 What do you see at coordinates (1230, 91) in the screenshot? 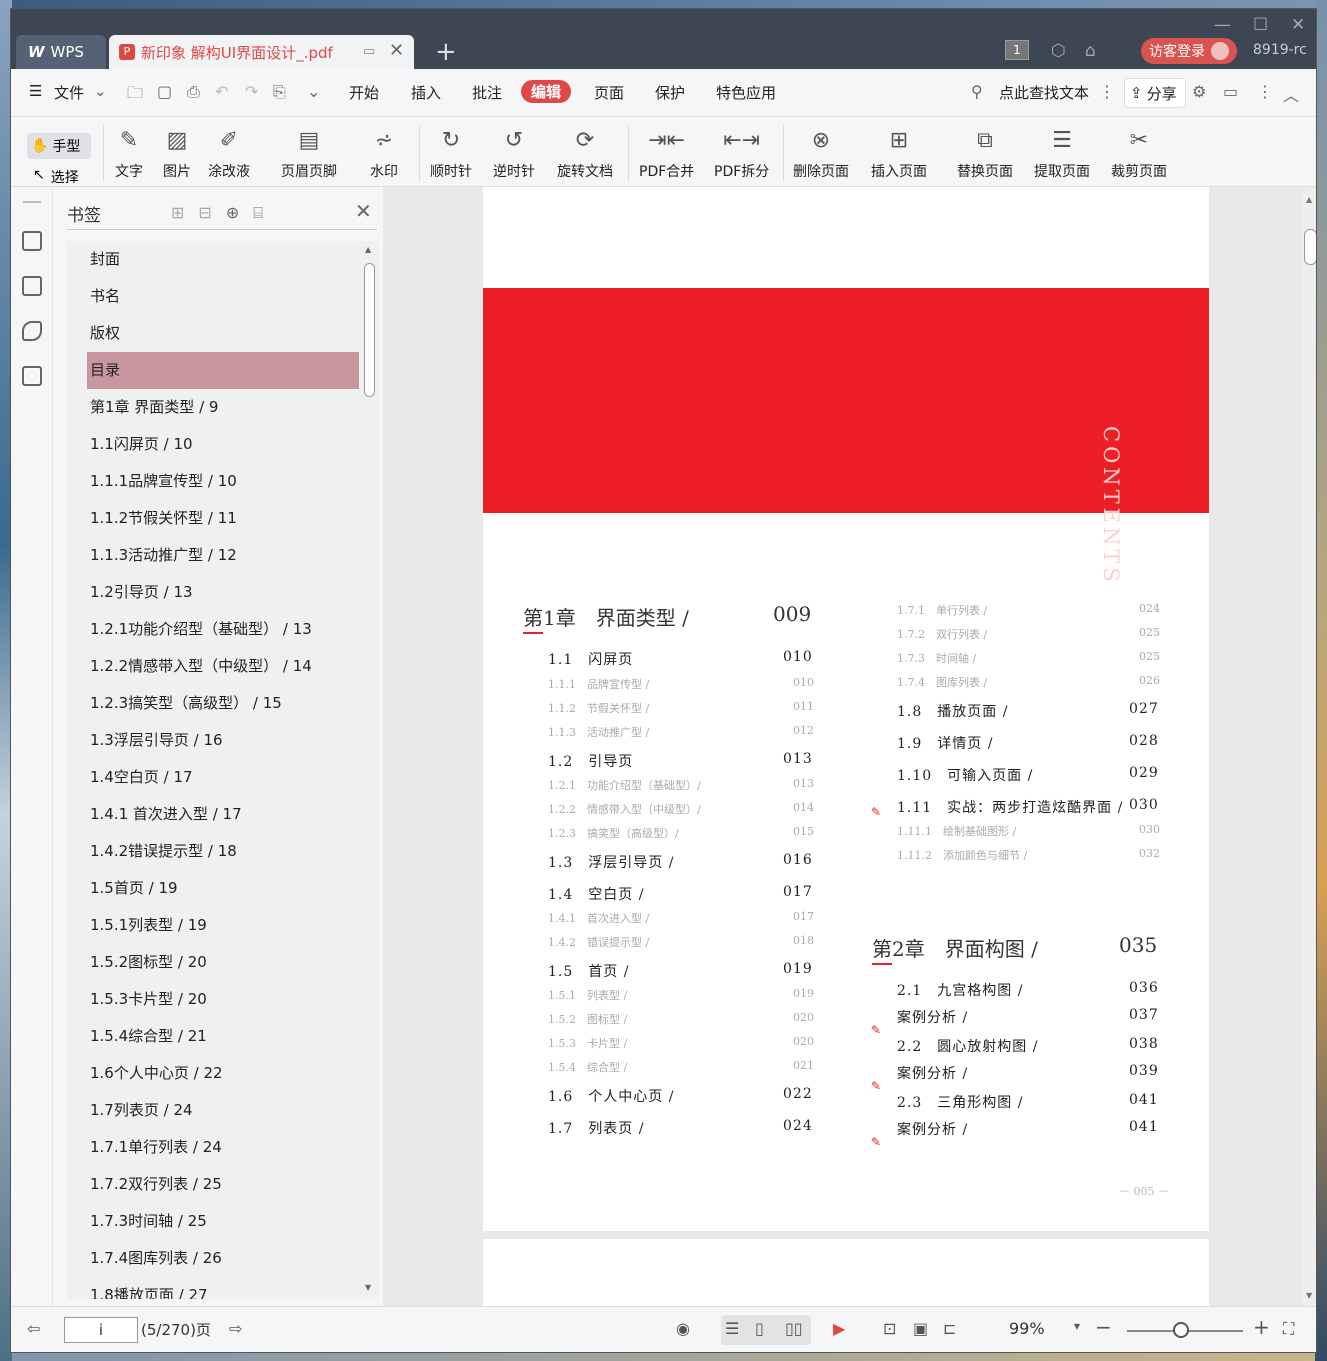
I see `comment-icon: ▭` at bounding box center [1230, 91].